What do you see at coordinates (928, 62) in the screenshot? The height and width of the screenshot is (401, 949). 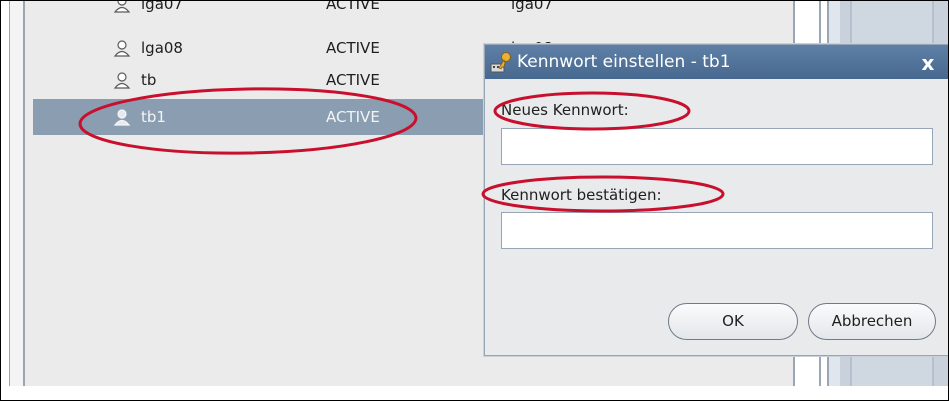 I see `close-icon: x` at bounding box center [928, 62].